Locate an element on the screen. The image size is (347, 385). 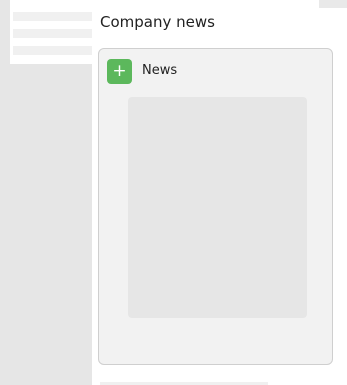
top-tab is located at coordinates (333, 4).